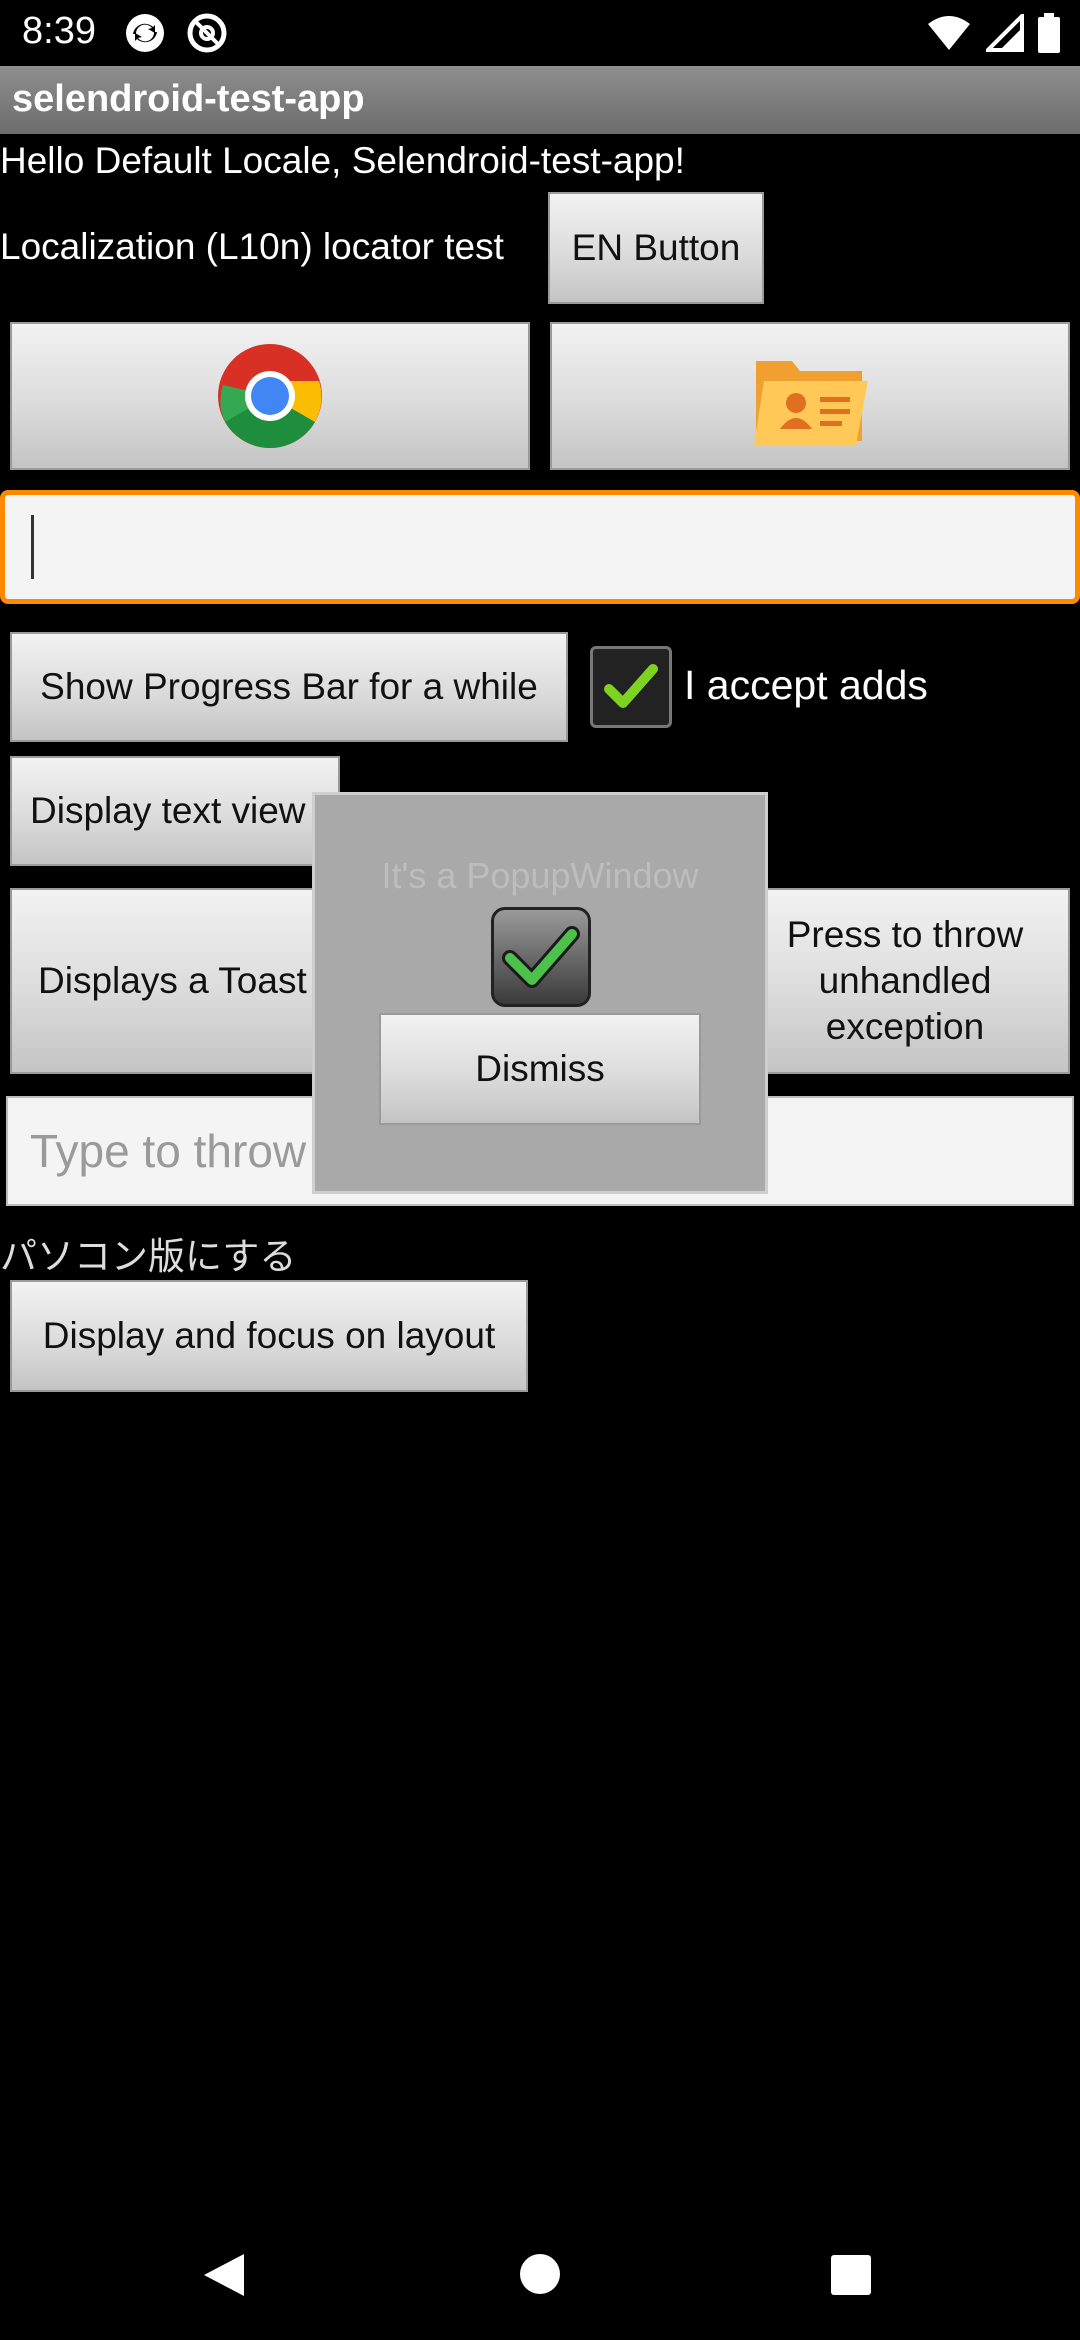  I want to click on popup-checkmark-icon, so click(541, 957).